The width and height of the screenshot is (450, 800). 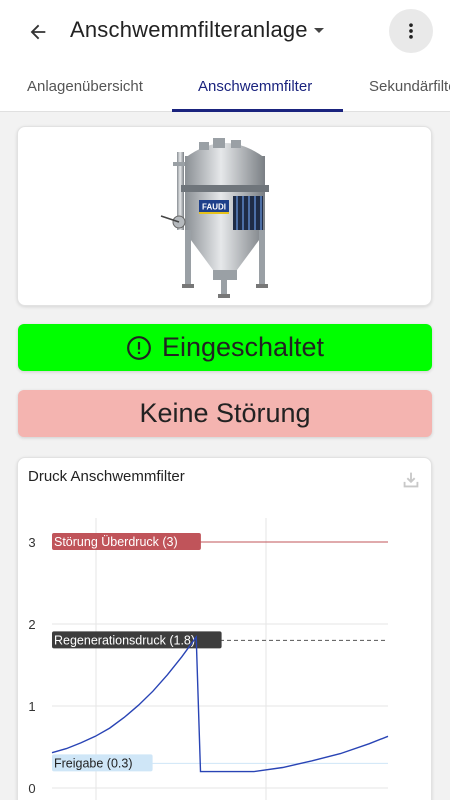 I want to click on filter-machine-image: FAUDI, so click(x=214, y=218).